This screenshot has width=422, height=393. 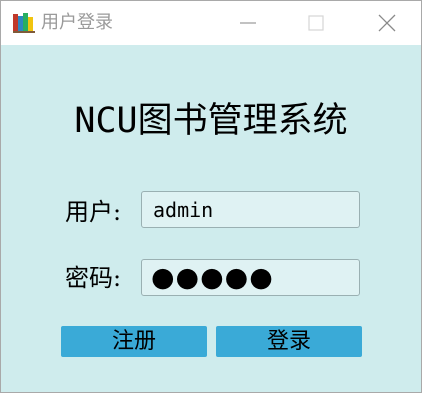 What do you see at coordinates (316, 23) in the screenshot?
I see `maximize-icon` at bounding box center [316, 23].